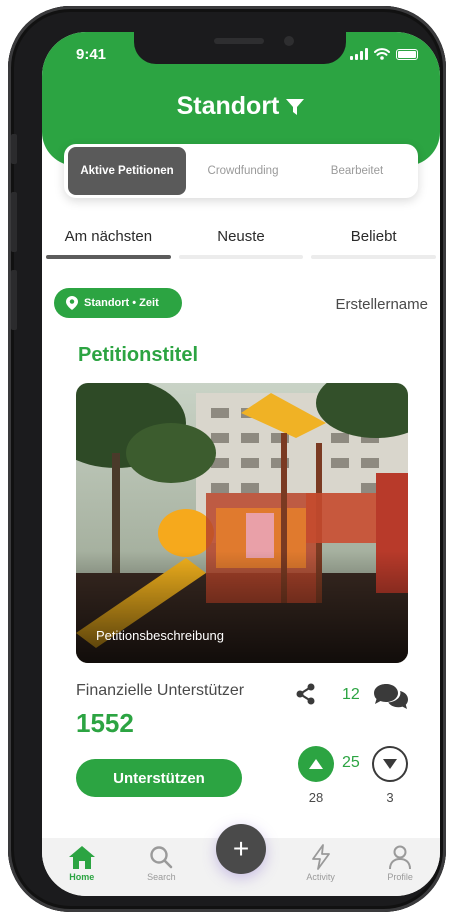 This screenshot has width=451, height=916. I want to click on wifi-icon, so click(382, 54).